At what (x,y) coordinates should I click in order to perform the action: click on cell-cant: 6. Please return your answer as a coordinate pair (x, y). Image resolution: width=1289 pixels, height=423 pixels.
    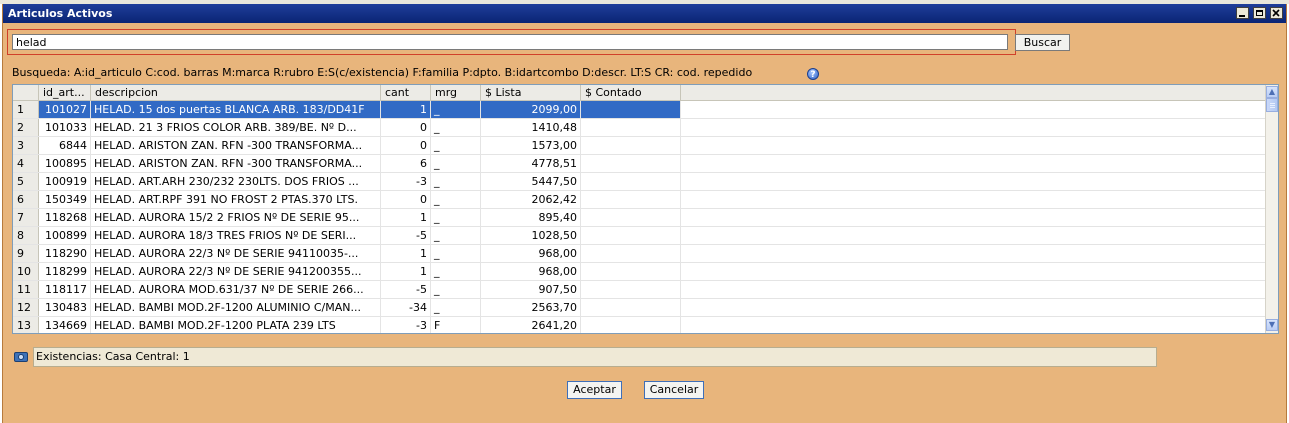
    Looking at the image, I should click on (406, 163).